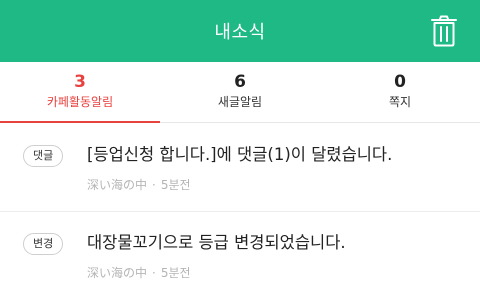 The image size is (480, 292). What do you see at coordinates (216, 242) in the screenshot?
I see `notification-message: 대장물꼬기으로 등급 변경되었습니다.` at bounding box center [216, 242].